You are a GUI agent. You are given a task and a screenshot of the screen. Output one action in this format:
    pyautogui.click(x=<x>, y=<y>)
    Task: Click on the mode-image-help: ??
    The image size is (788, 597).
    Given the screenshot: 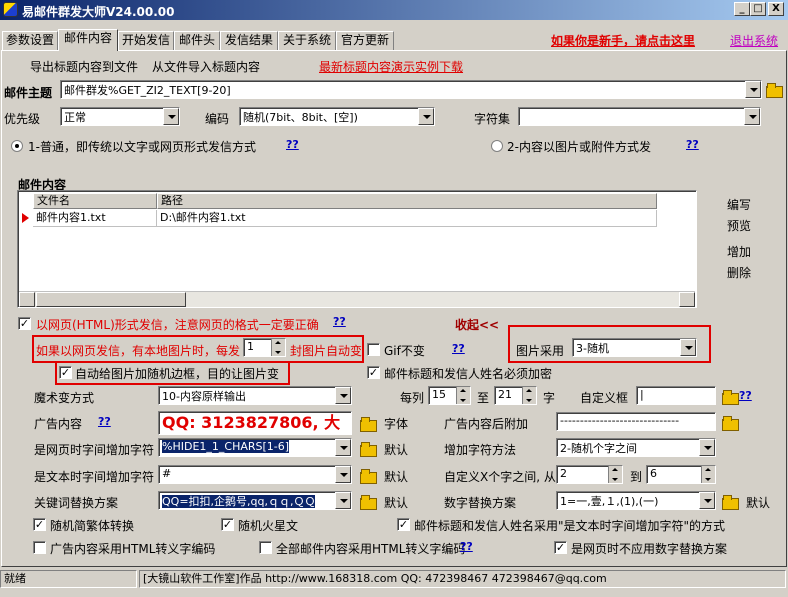 What is the action you would take?
    pyautogui.click(x=692, y=144)
    